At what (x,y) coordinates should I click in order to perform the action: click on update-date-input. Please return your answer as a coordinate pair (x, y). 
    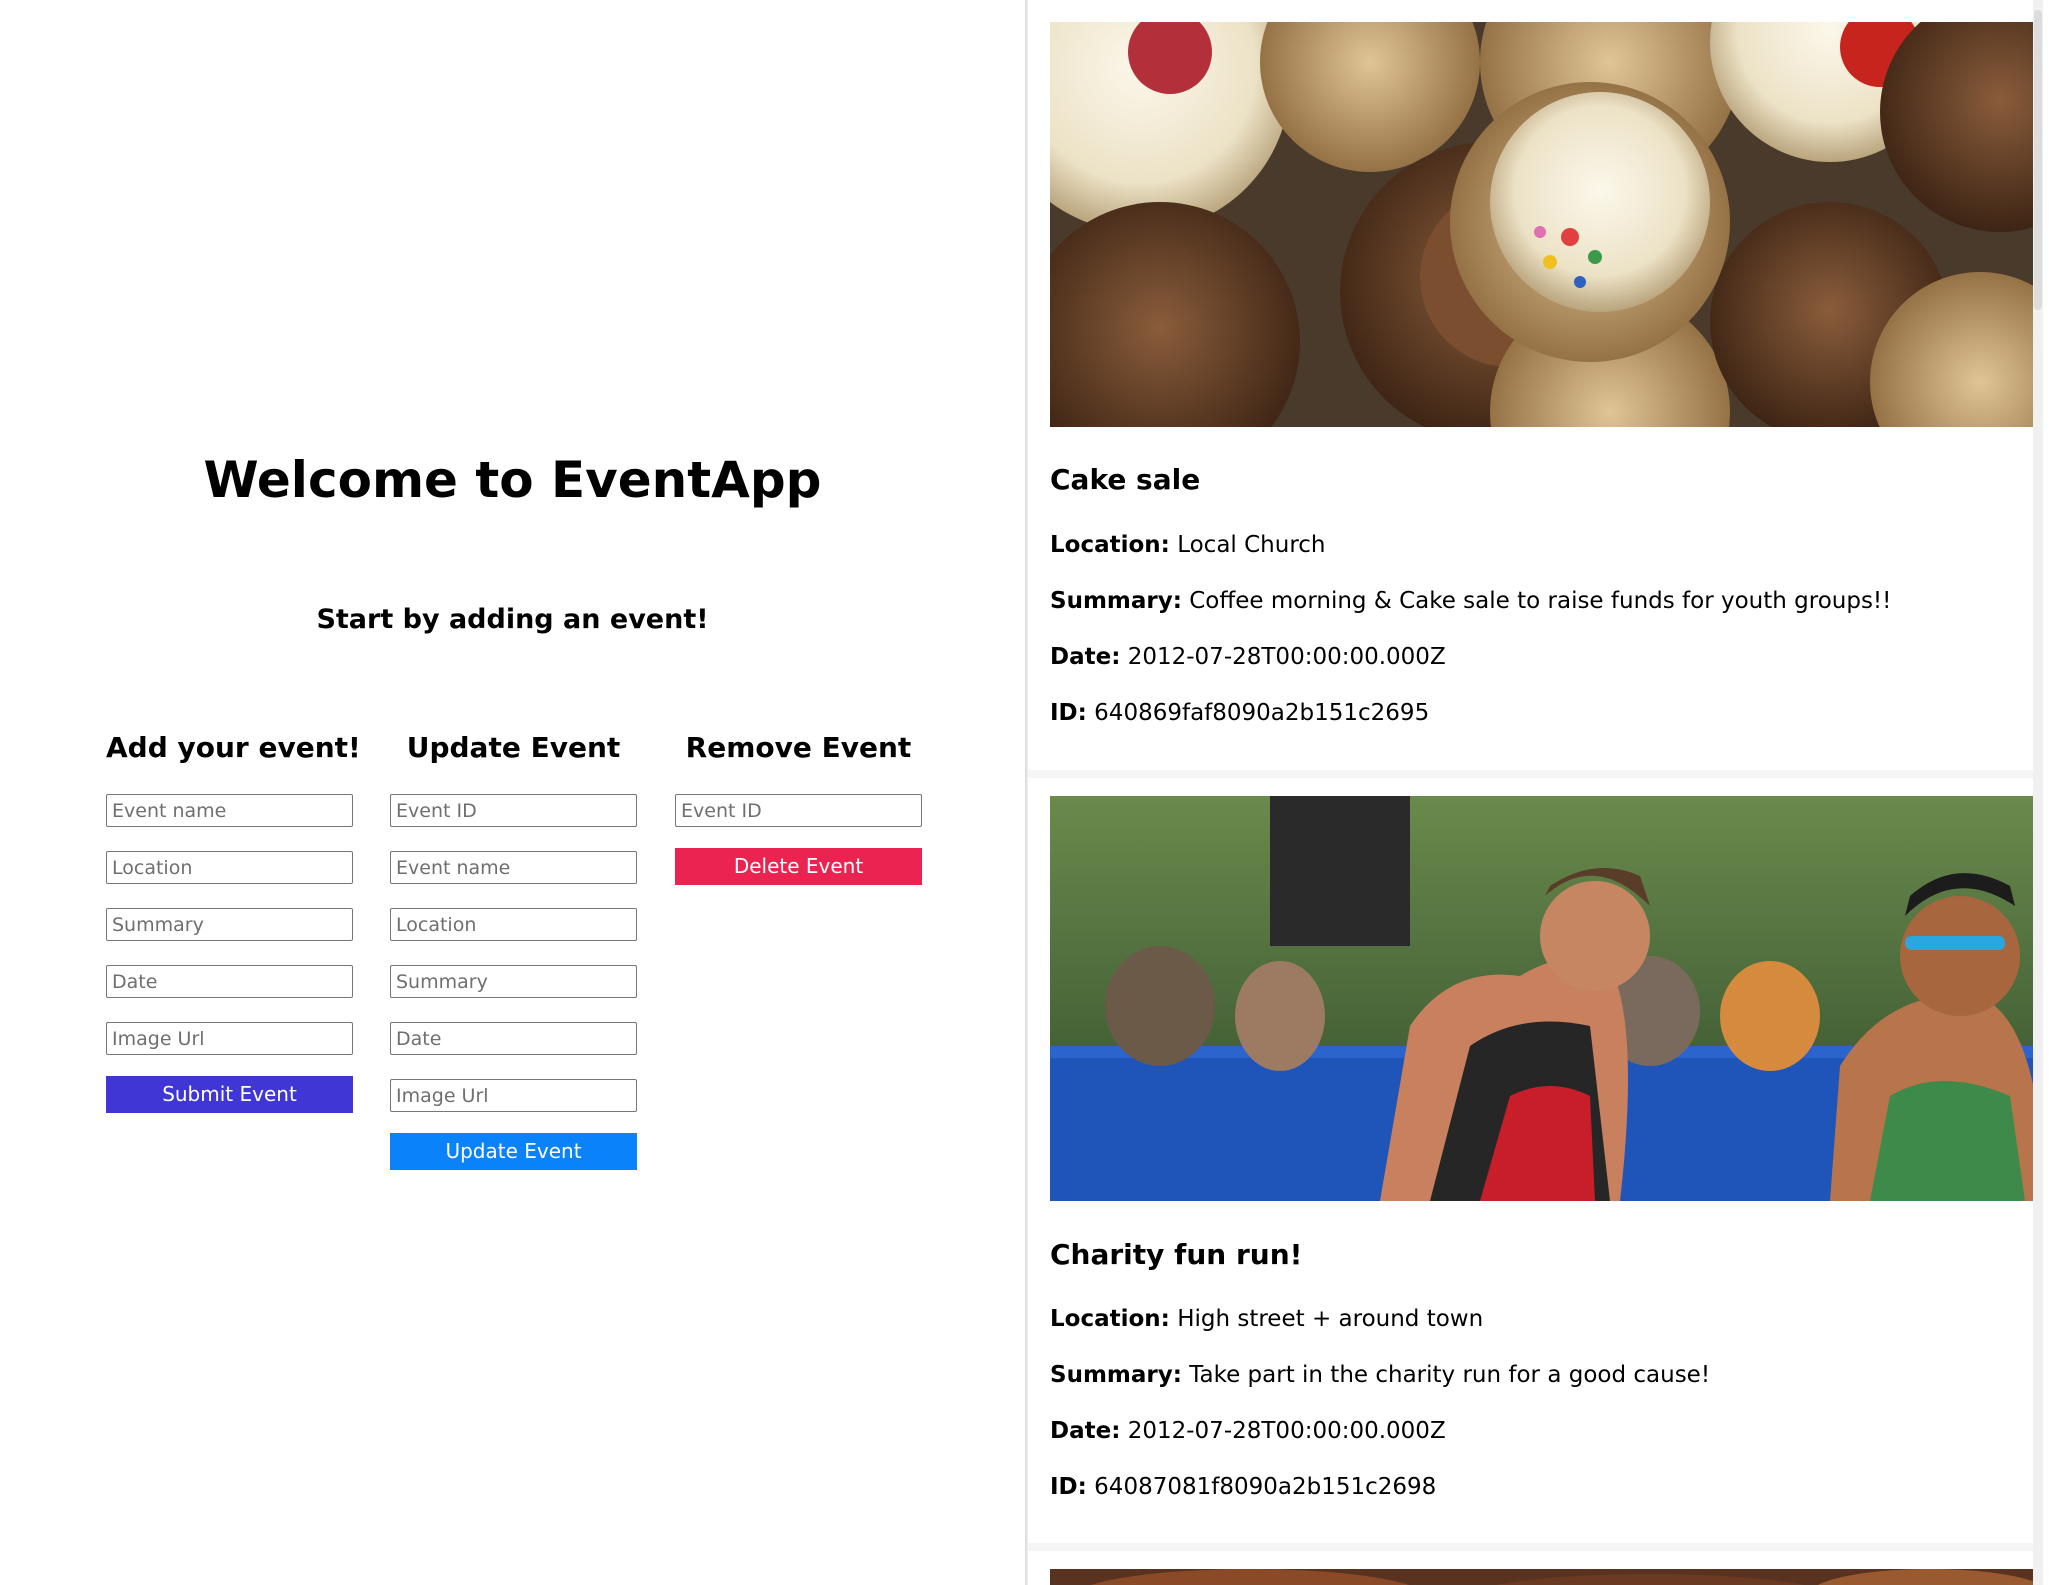
    Looking at the image, I should click on (513, 1038).